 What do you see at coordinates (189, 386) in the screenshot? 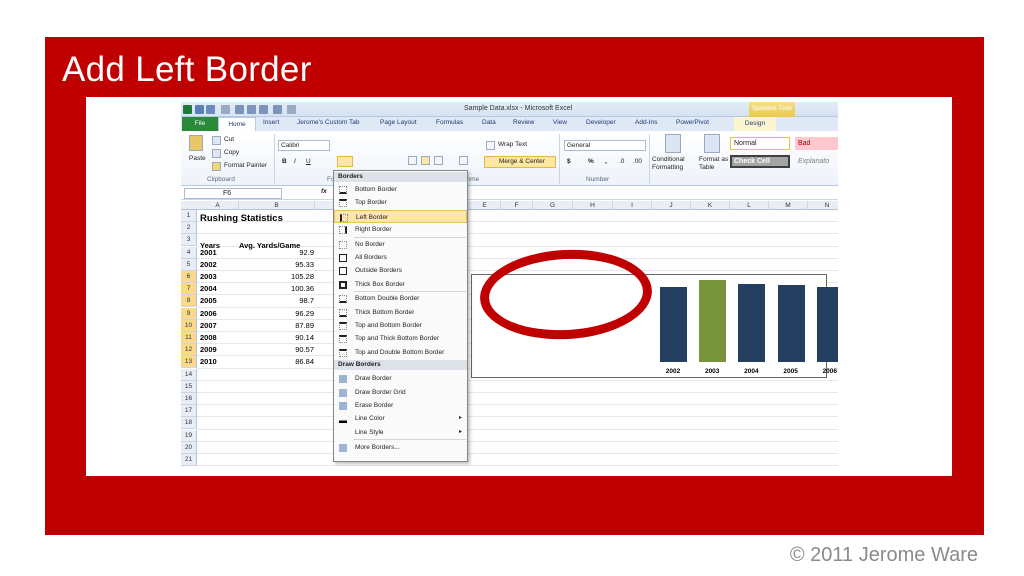
I see `row-header: 15` at bounding box center [189, 386].